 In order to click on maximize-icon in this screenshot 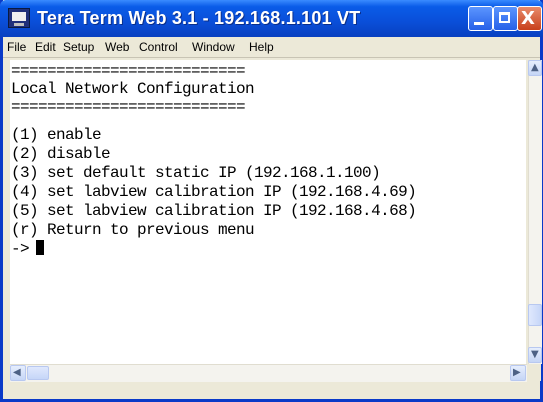, I will do `click(504, 17)`.